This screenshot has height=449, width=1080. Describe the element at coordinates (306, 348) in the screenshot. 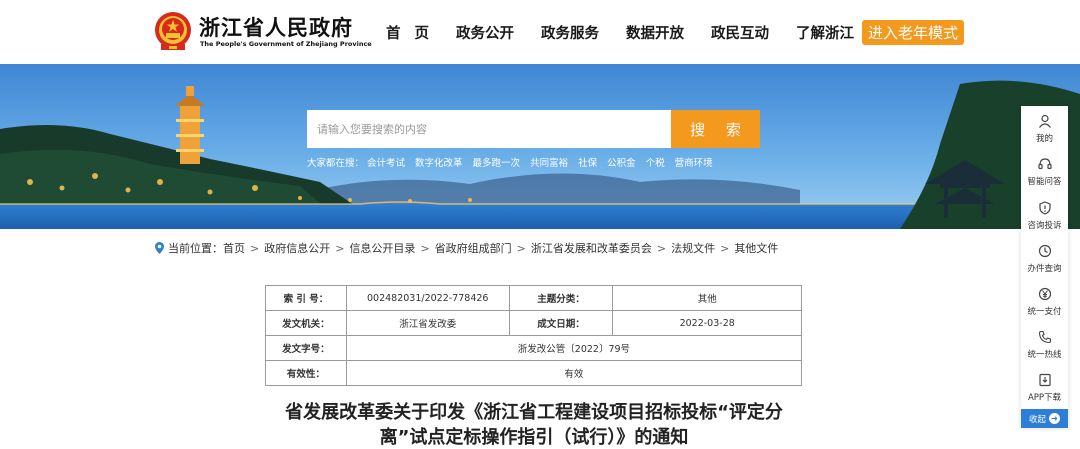

I see `doc-no-label: 发文字号：` at that location.